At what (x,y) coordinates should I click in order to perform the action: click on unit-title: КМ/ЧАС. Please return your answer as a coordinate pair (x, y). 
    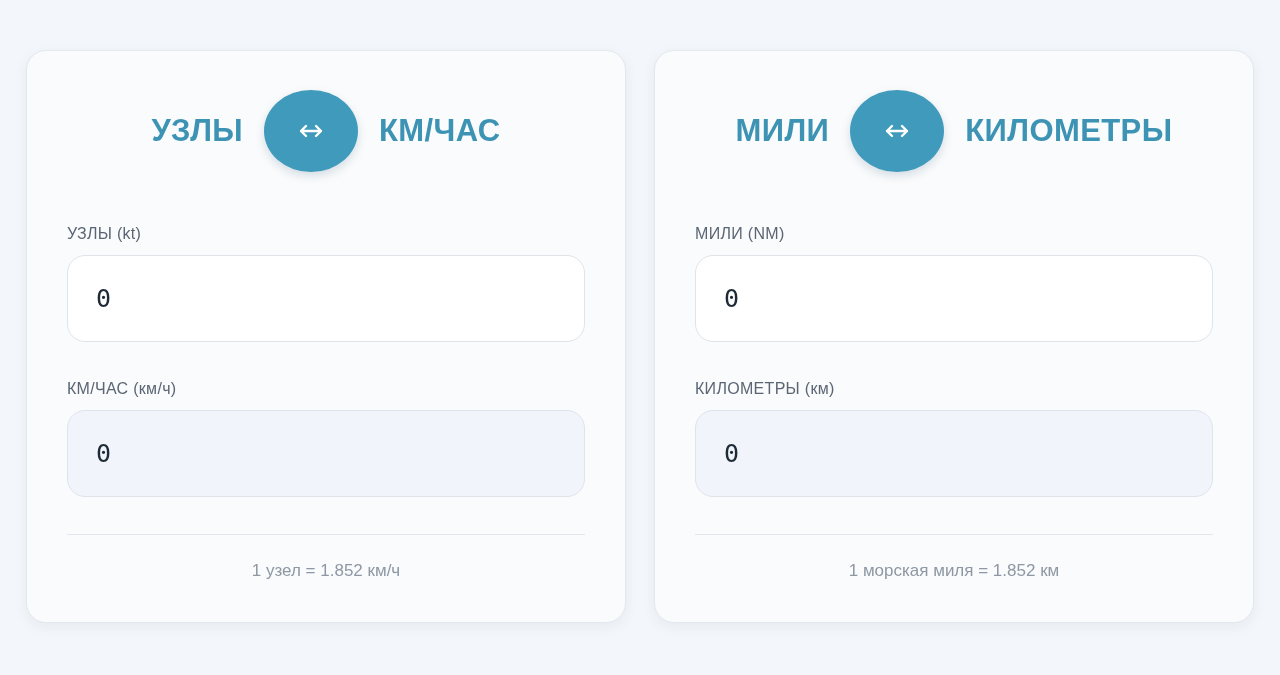
    Looking at the image, I should click on (440, 131).